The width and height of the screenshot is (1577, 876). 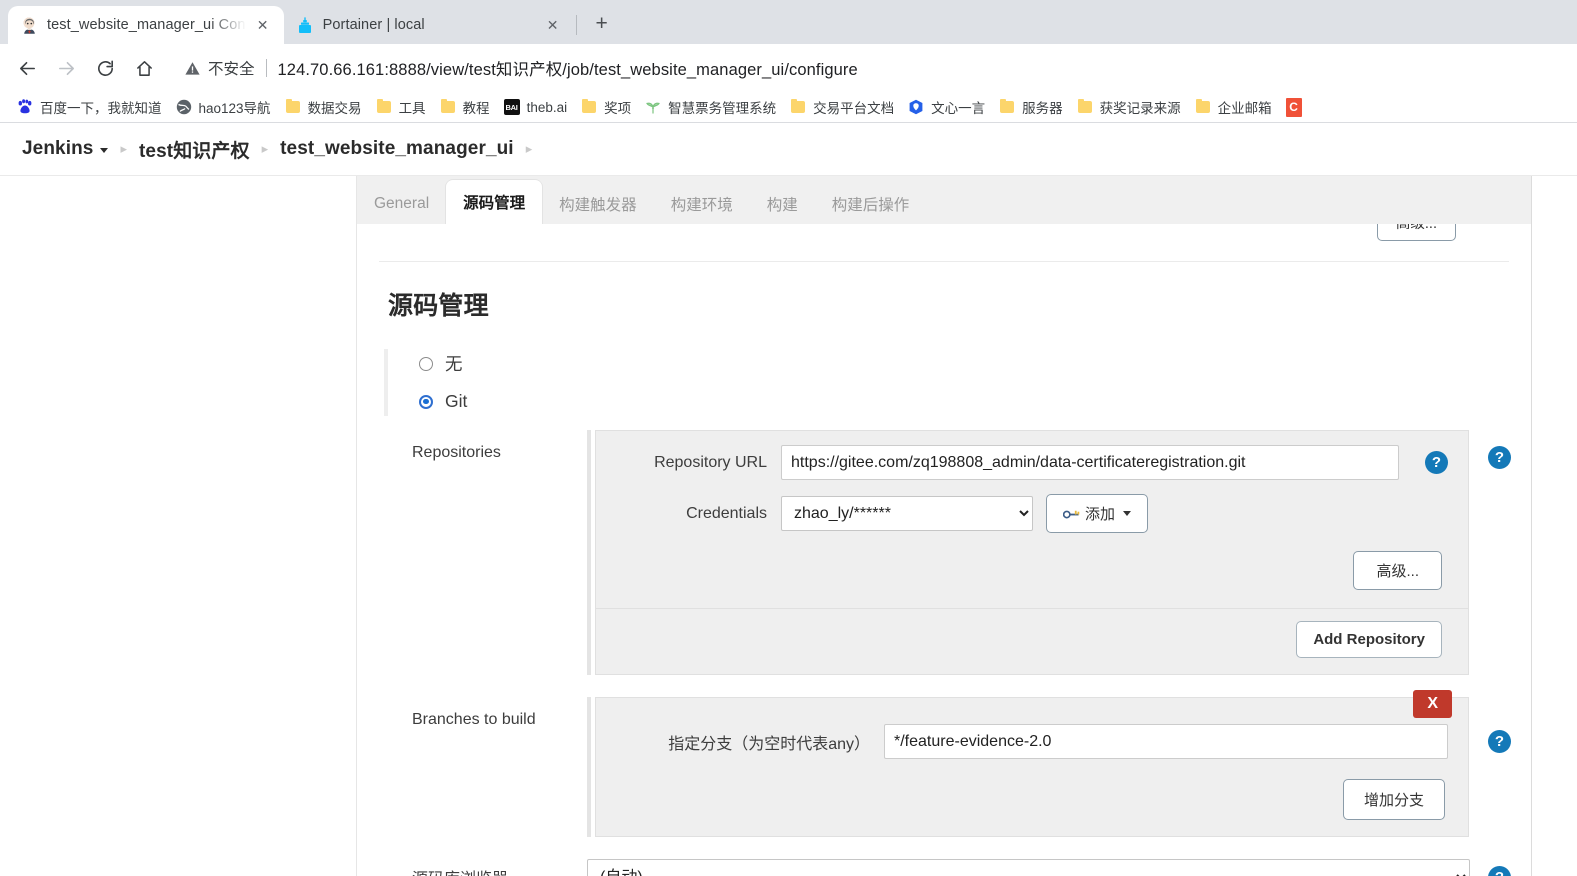 I want to click on bookmark-label: 工具, so click(x=412, y=108).